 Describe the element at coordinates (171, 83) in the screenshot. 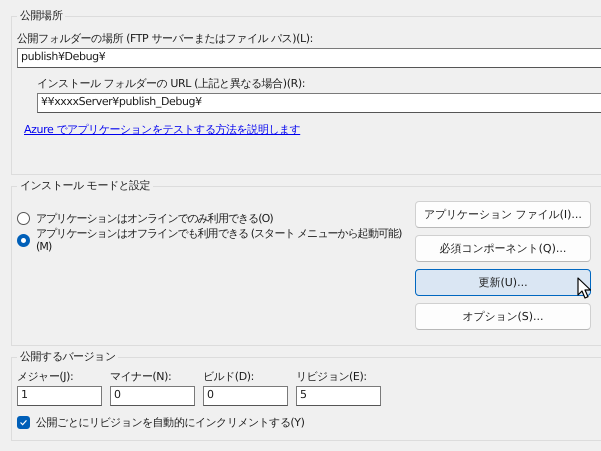

I see `field-label: インストール フォルダーの URL (上記と異なる場合)(R):` at that location.